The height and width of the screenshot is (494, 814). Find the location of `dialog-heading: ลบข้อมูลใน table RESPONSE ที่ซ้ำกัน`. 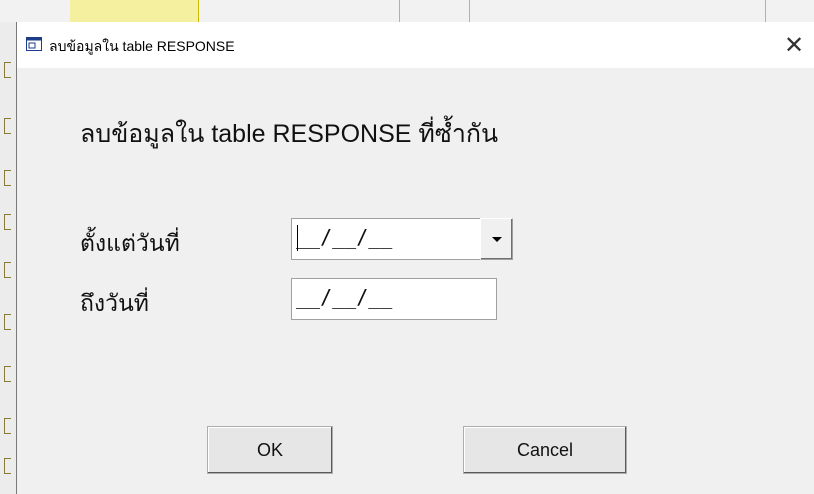

dialog-heading: ลบข้อมูลใน table RESPONSE ที่ซ้ำกัน is located at coordinates (289, 134).